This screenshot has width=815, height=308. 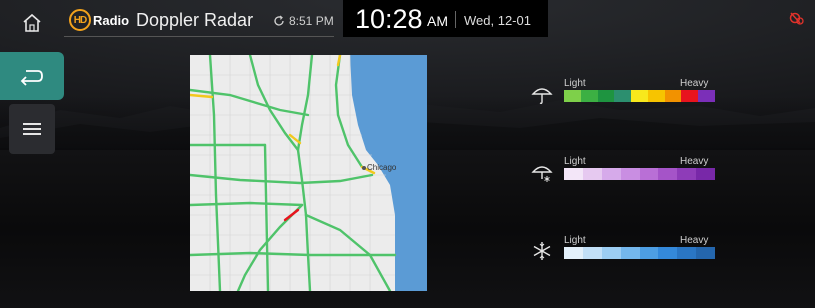 I want to click on legend-rain-light: Light, so click(x=575, y=83).